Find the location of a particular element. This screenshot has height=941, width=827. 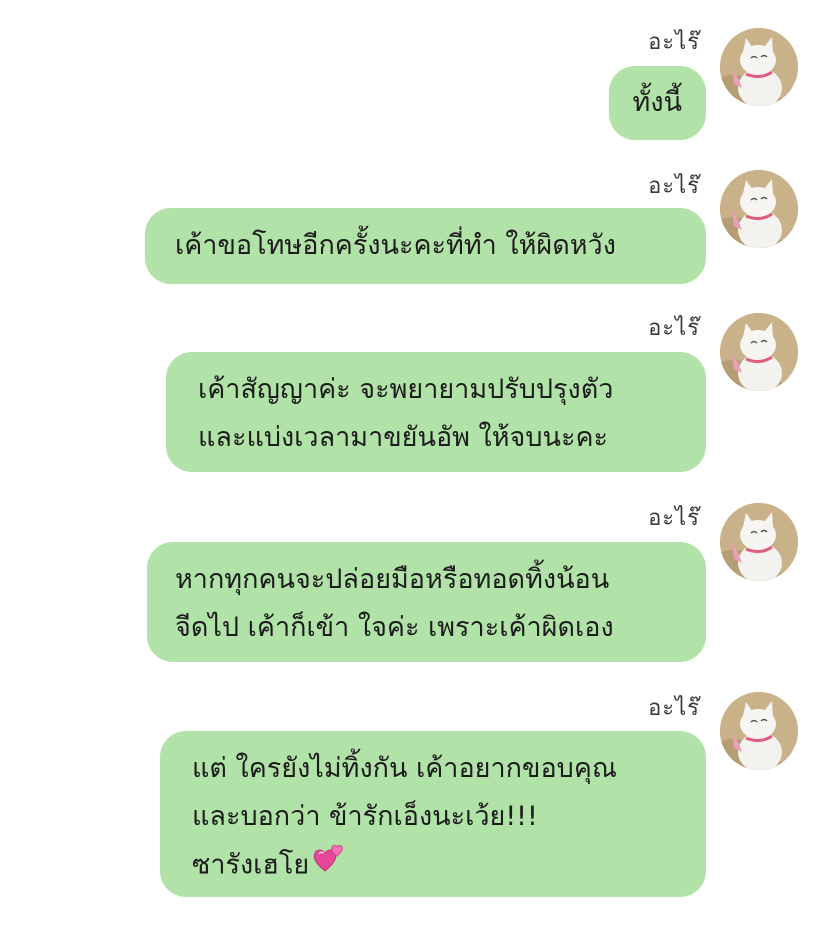

two-hearts-icon is located at coordinates (329, 866).